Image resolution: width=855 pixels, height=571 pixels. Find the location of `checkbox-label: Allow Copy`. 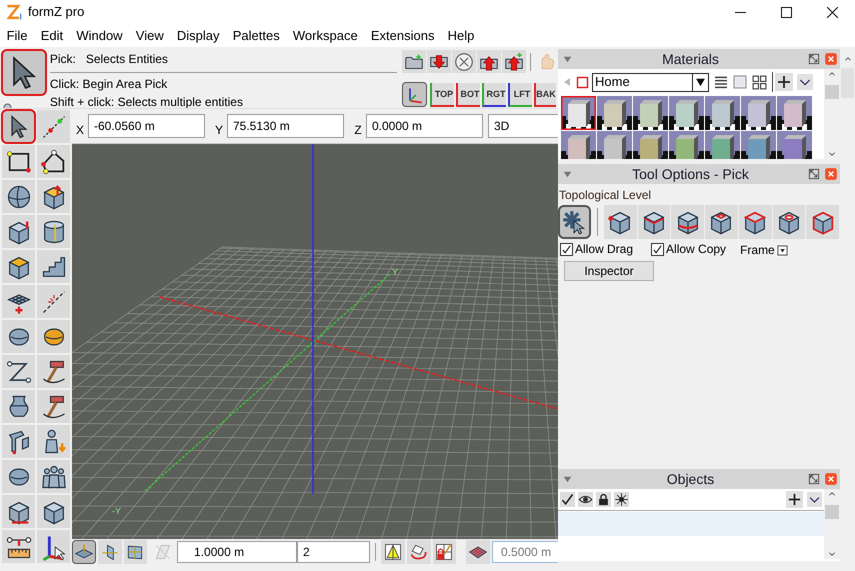

checkbox-label: Allow Copy is located at coordinates (696, 249).